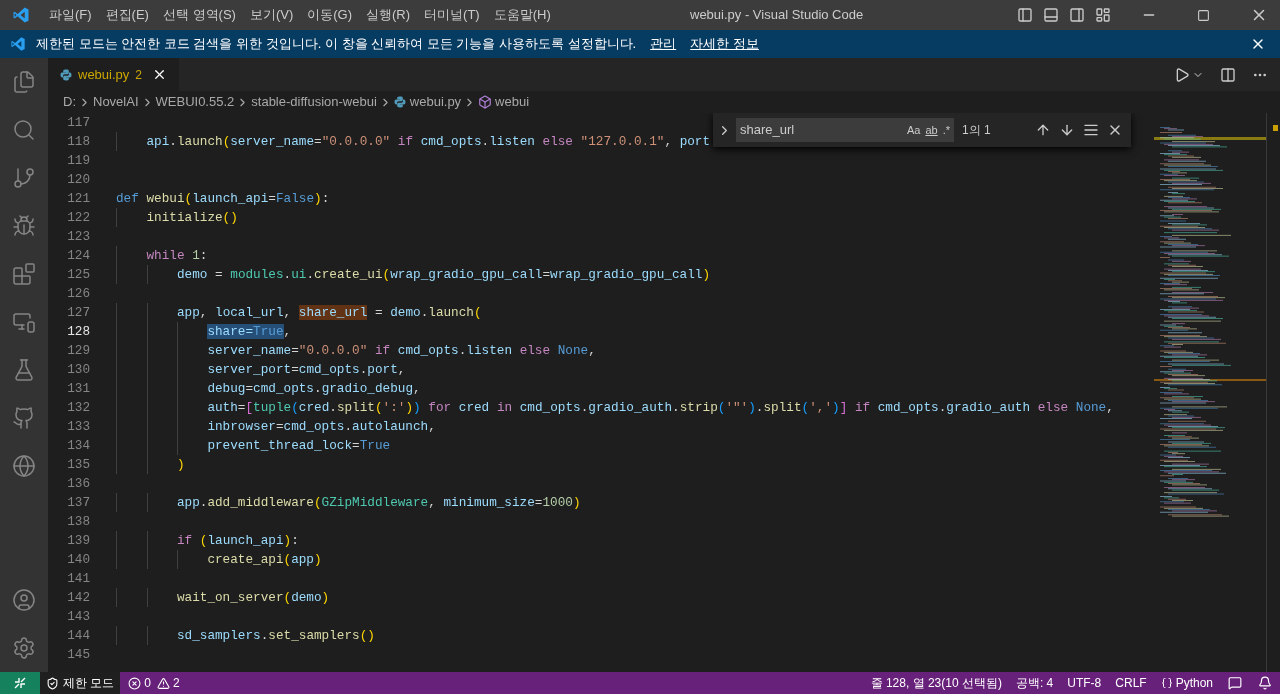 The image size is (1280, 694). What do you see at coordinates (116, 102) in the screenshot?
I see `breadcrumb-item: NovelAI` at bounding box center [116, 102].